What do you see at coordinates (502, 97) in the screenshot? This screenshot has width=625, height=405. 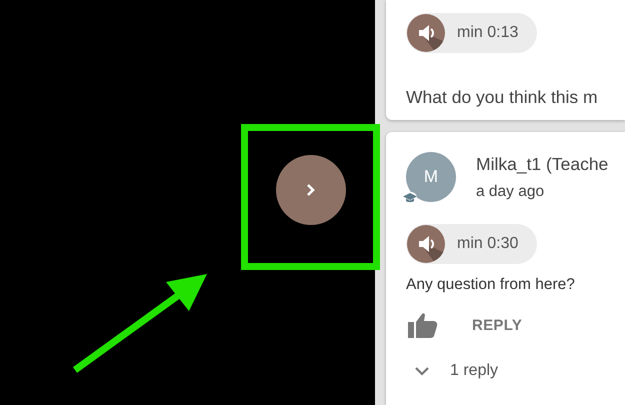 I see `comment-text: What do you think this m` at bounding box center [502, 97].